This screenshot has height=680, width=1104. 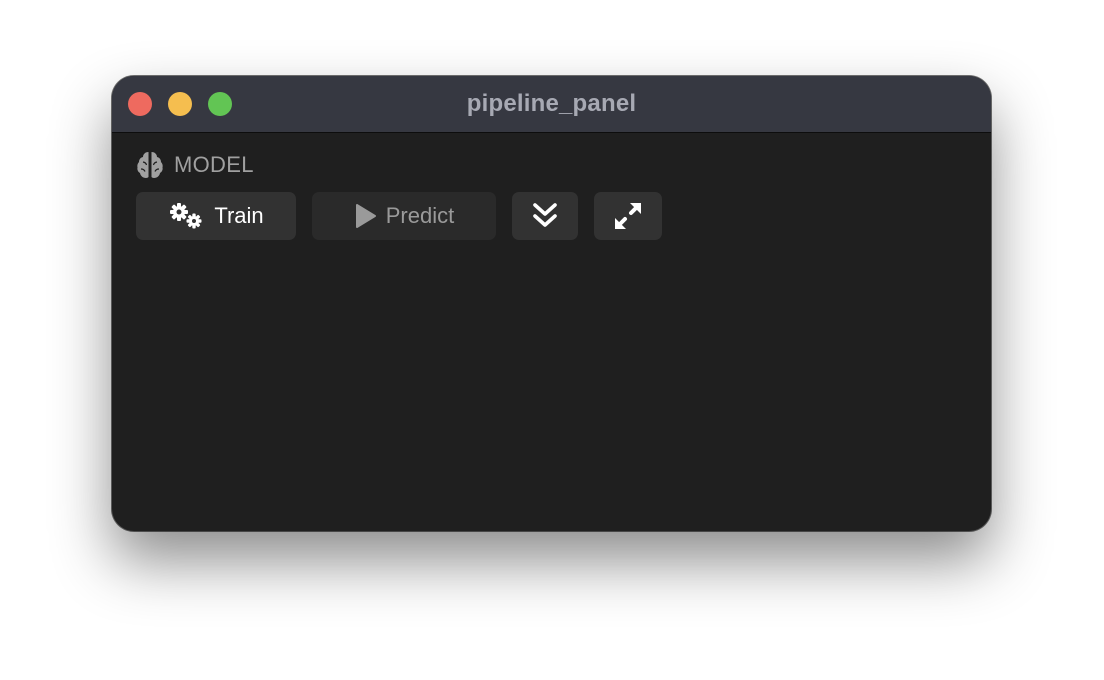 I want to click on title-bar: pipeline_panel, so click(x=551, y=104).